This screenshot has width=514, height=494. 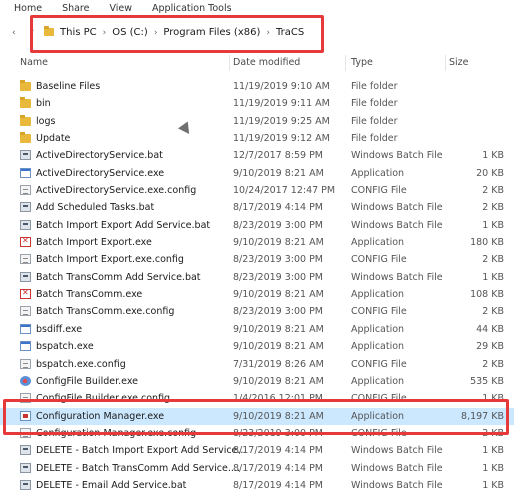 What do you see at coordinates (81, 364) in the screenshot?
I see `file-name: bspatch.exe.config` at bounding box center [81, 364].